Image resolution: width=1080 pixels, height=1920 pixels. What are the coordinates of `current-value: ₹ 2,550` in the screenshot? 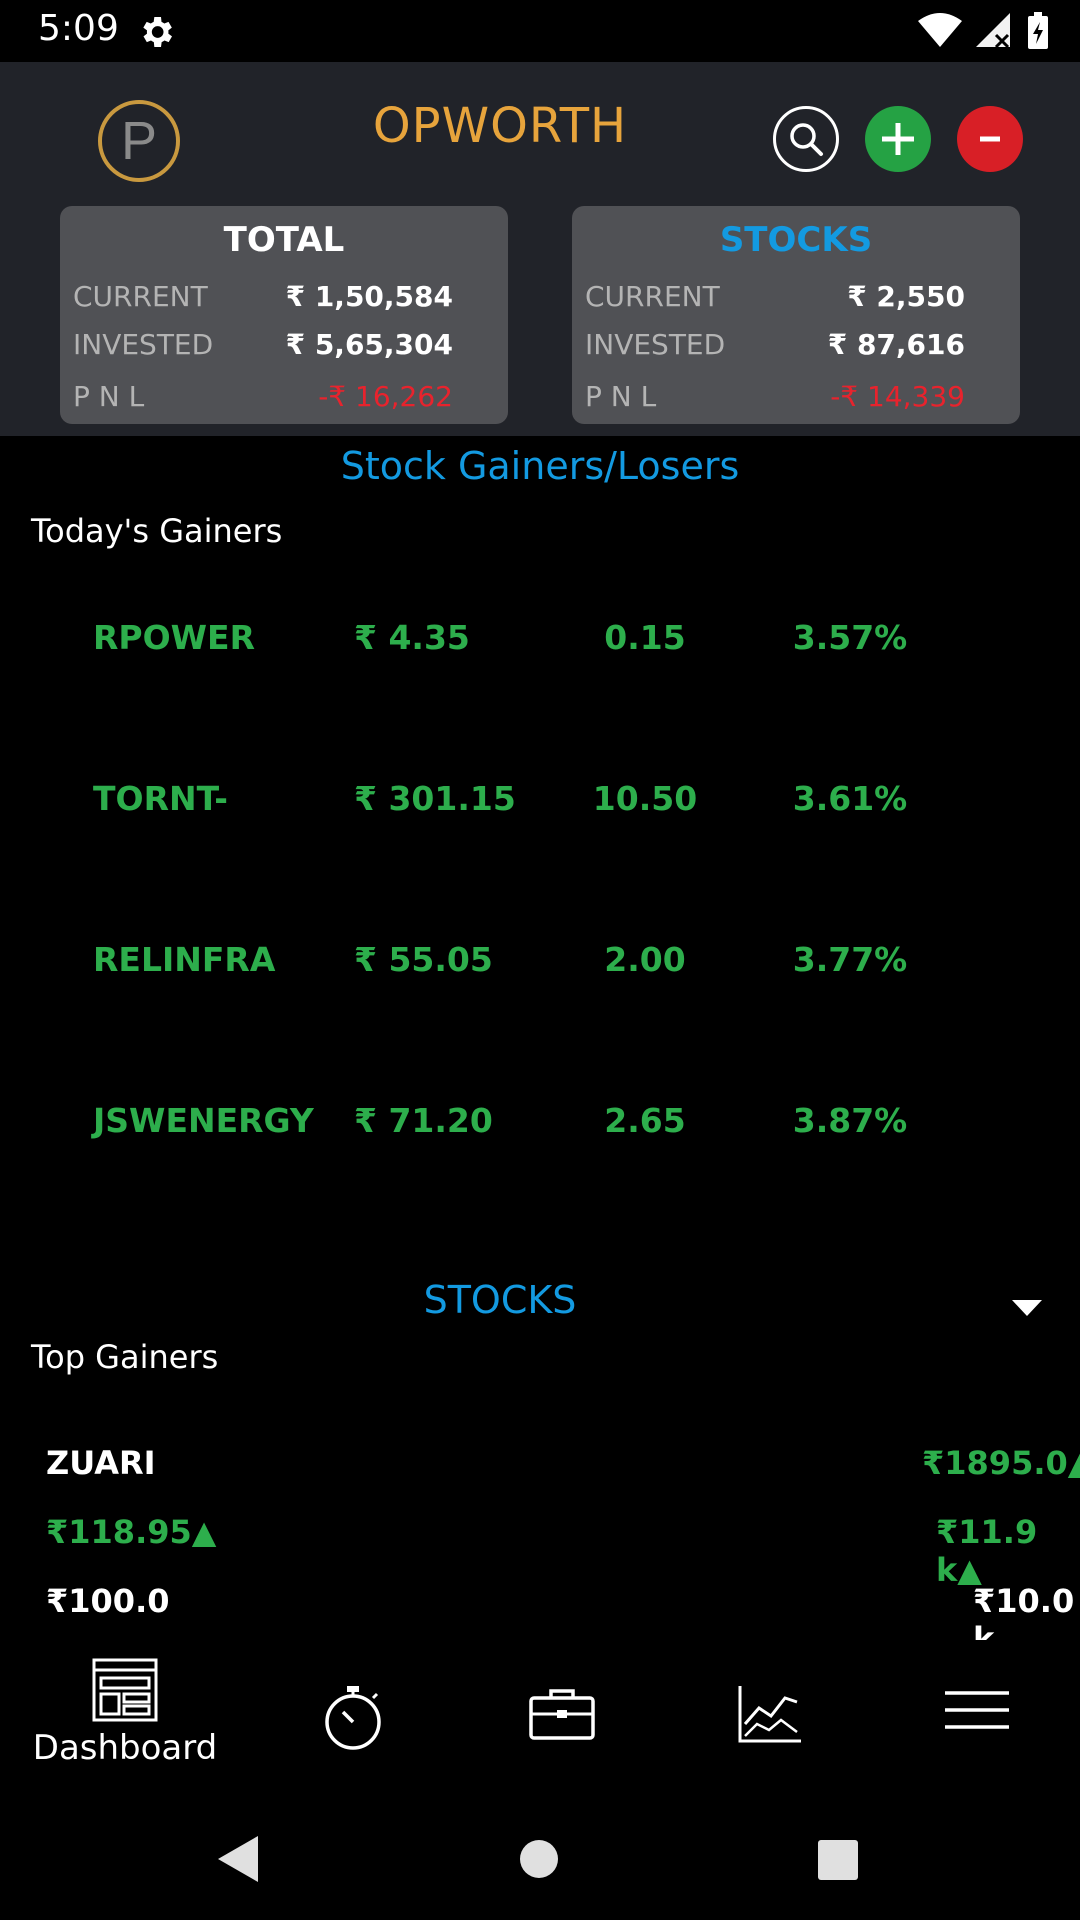 It's located at (906, 296).